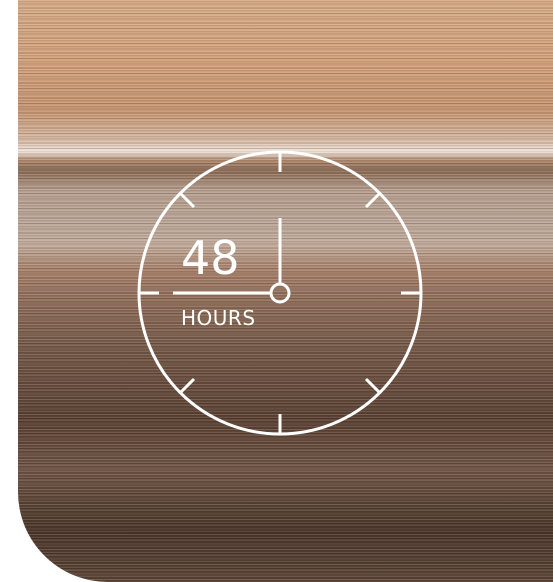 The height and width of the screenshot is (582, 553). Describe the element at coordinates (218, 318) in the screenshot. I see `hours-label: HOURS` at that location.